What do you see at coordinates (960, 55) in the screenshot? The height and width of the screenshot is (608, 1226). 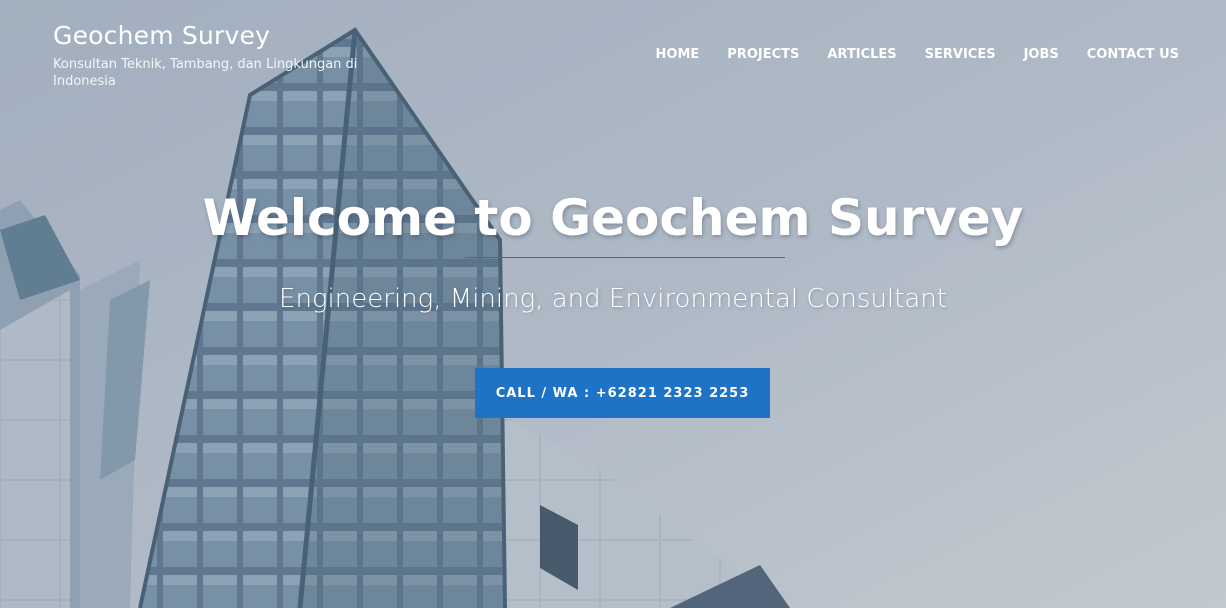 I see `nav-item-services: SERVICES` at bounding box center [960, 55].